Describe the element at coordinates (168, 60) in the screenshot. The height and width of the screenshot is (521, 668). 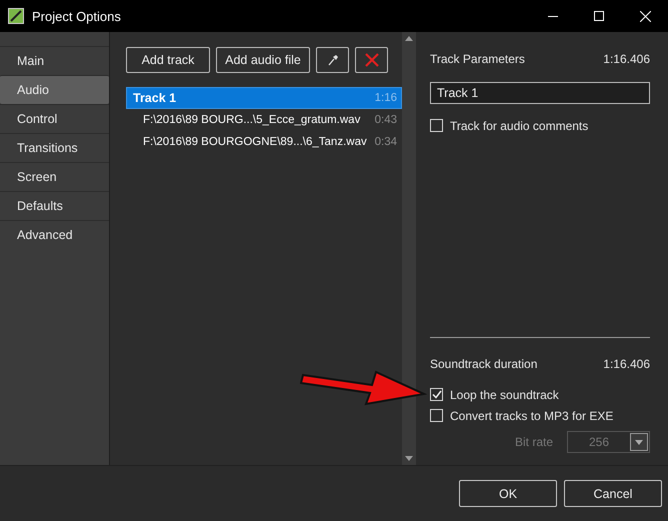
I see `toolbar-button: Add track` at that location.